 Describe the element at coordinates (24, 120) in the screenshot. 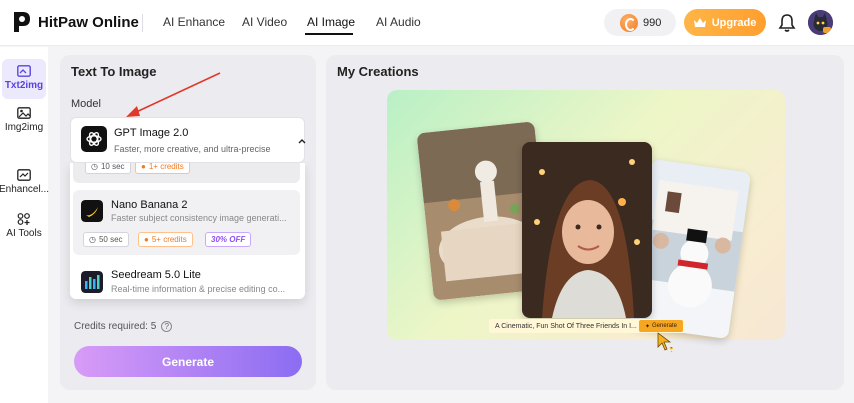

I see `sidebar-item-img2img: Img2img` at that location.